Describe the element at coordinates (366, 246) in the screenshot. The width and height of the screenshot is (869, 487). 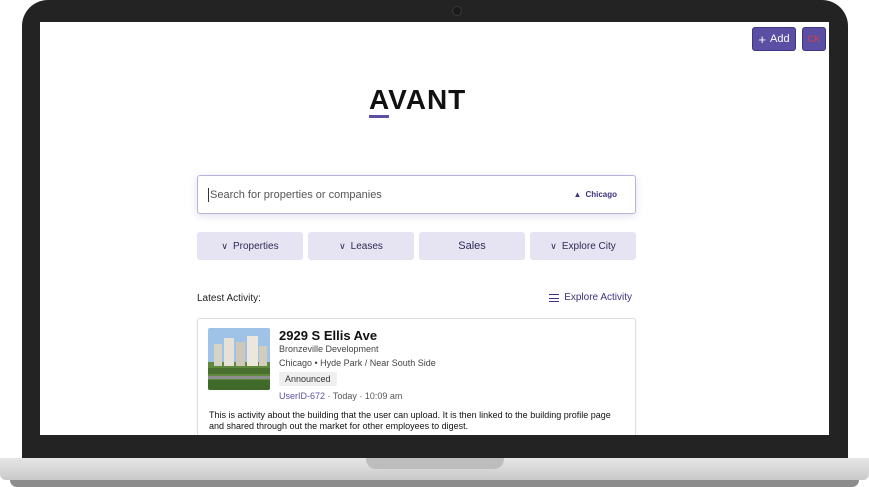
I see `filter-label: Leases` at that location.